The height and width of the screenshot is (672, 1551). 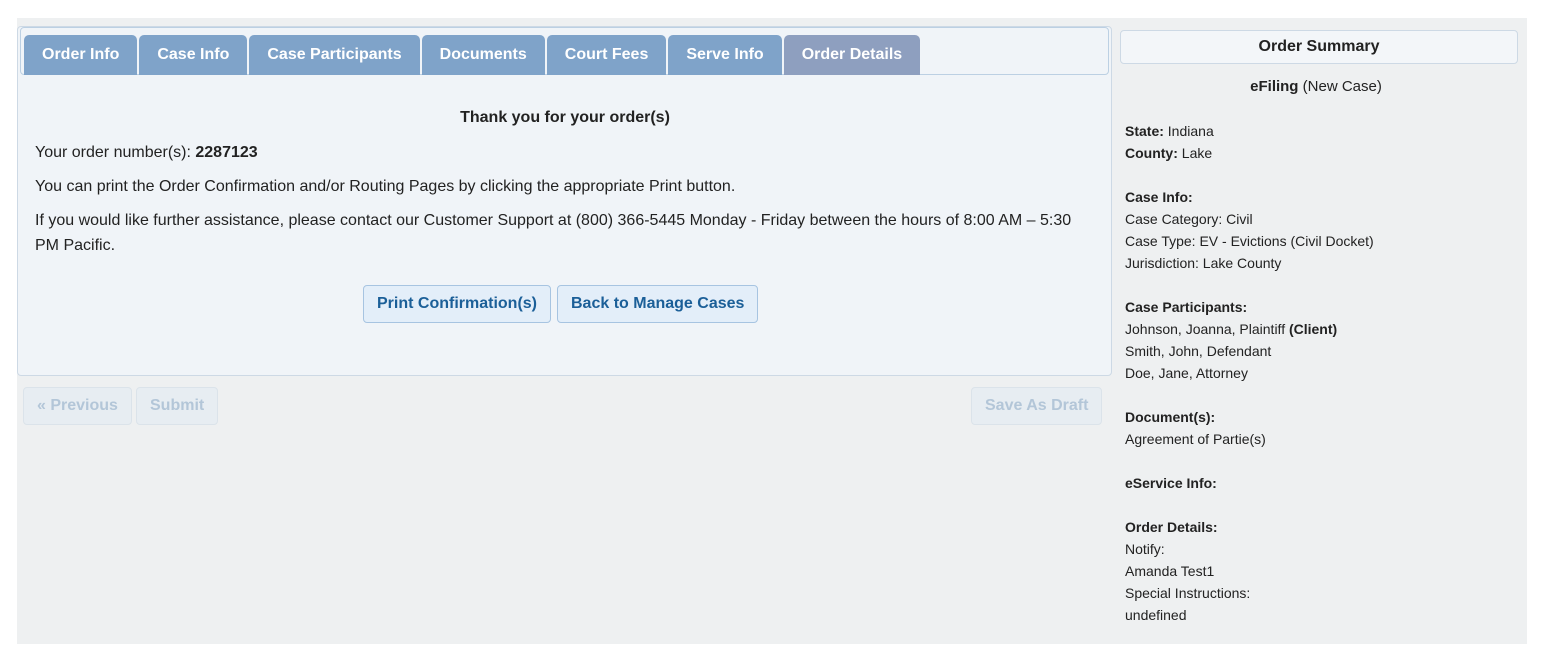 I want to click on eservice-label: eService Info:, so click(x=1171, y=483).